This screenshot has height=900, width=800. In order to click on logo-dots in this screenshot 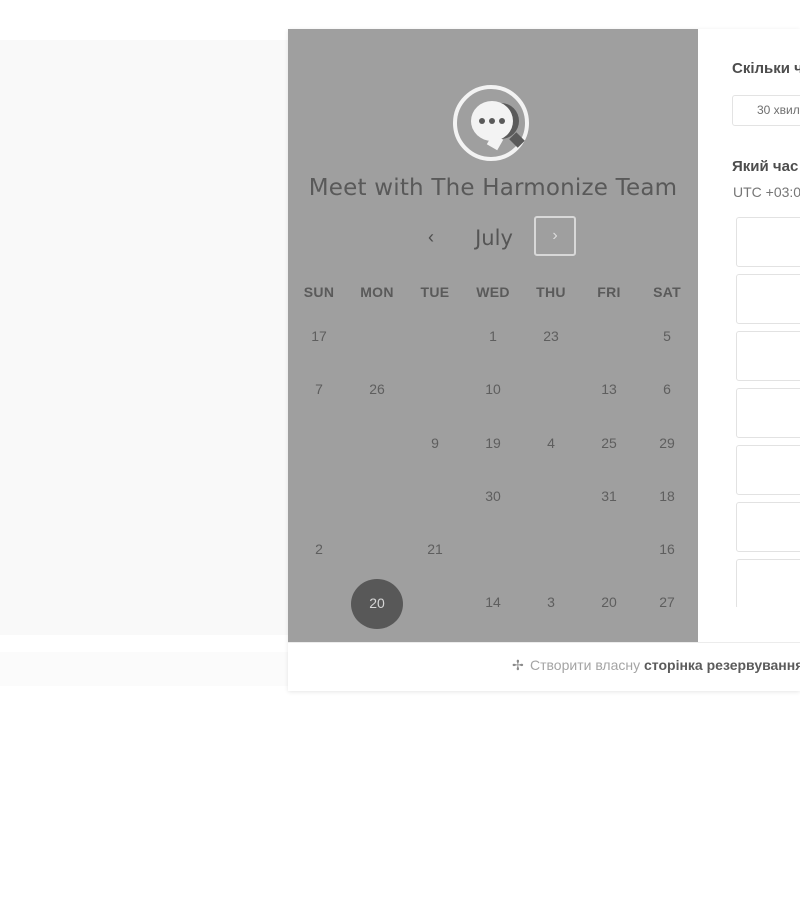, I will do `click(492, 121)`.